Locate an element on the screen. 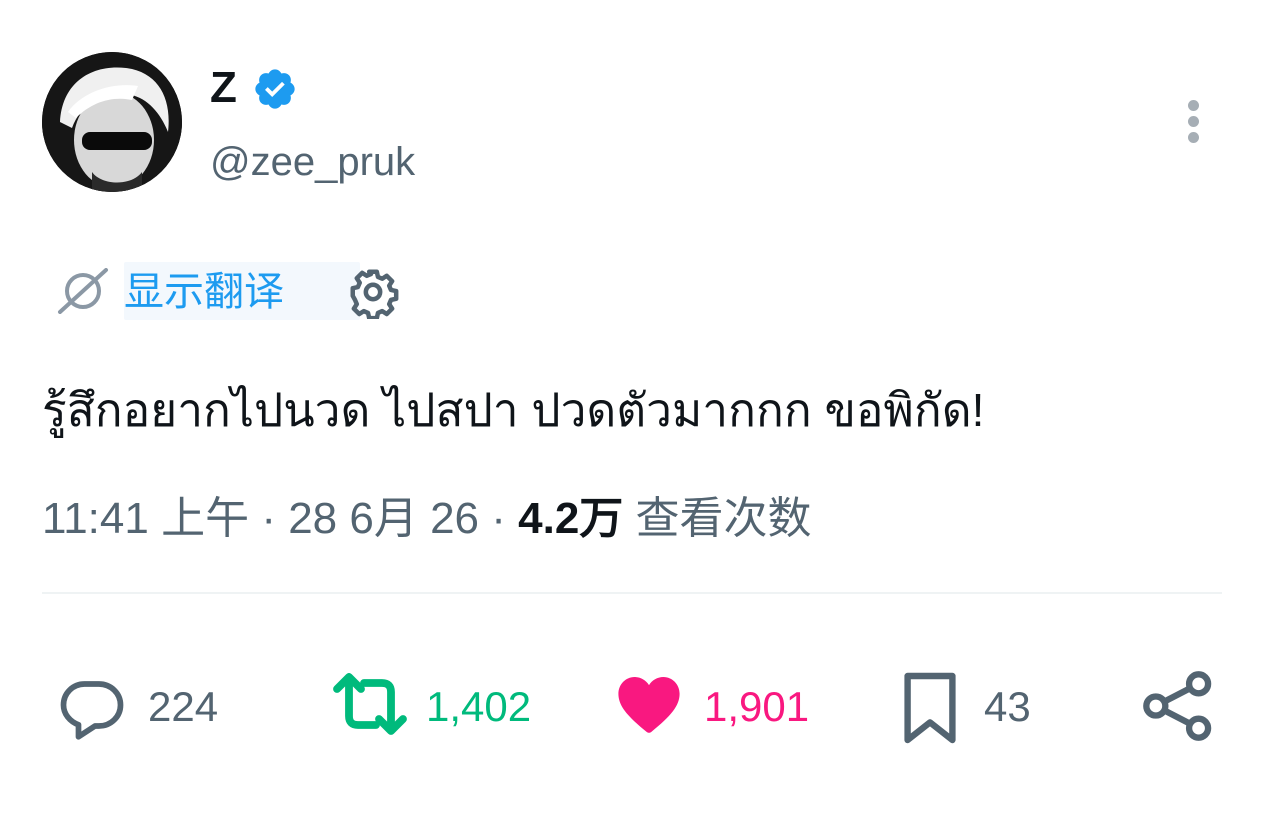  display-name: Z is located at coordinates (223, 88).